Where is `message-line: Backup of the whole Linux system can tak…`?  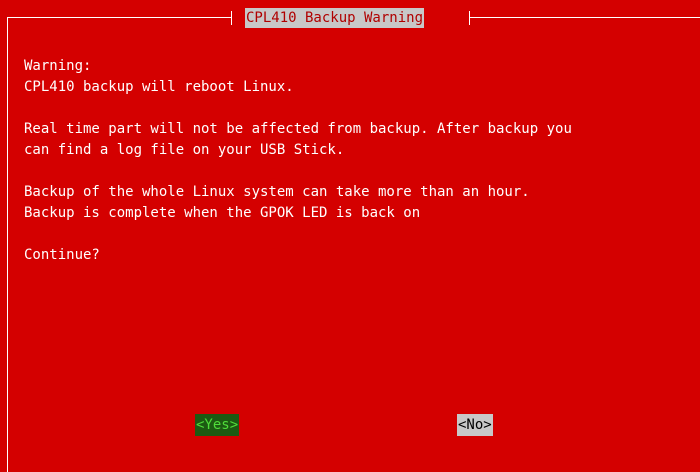 message-line: Backup of the whole Linux system can tak… is located at coordinates (277, 192).